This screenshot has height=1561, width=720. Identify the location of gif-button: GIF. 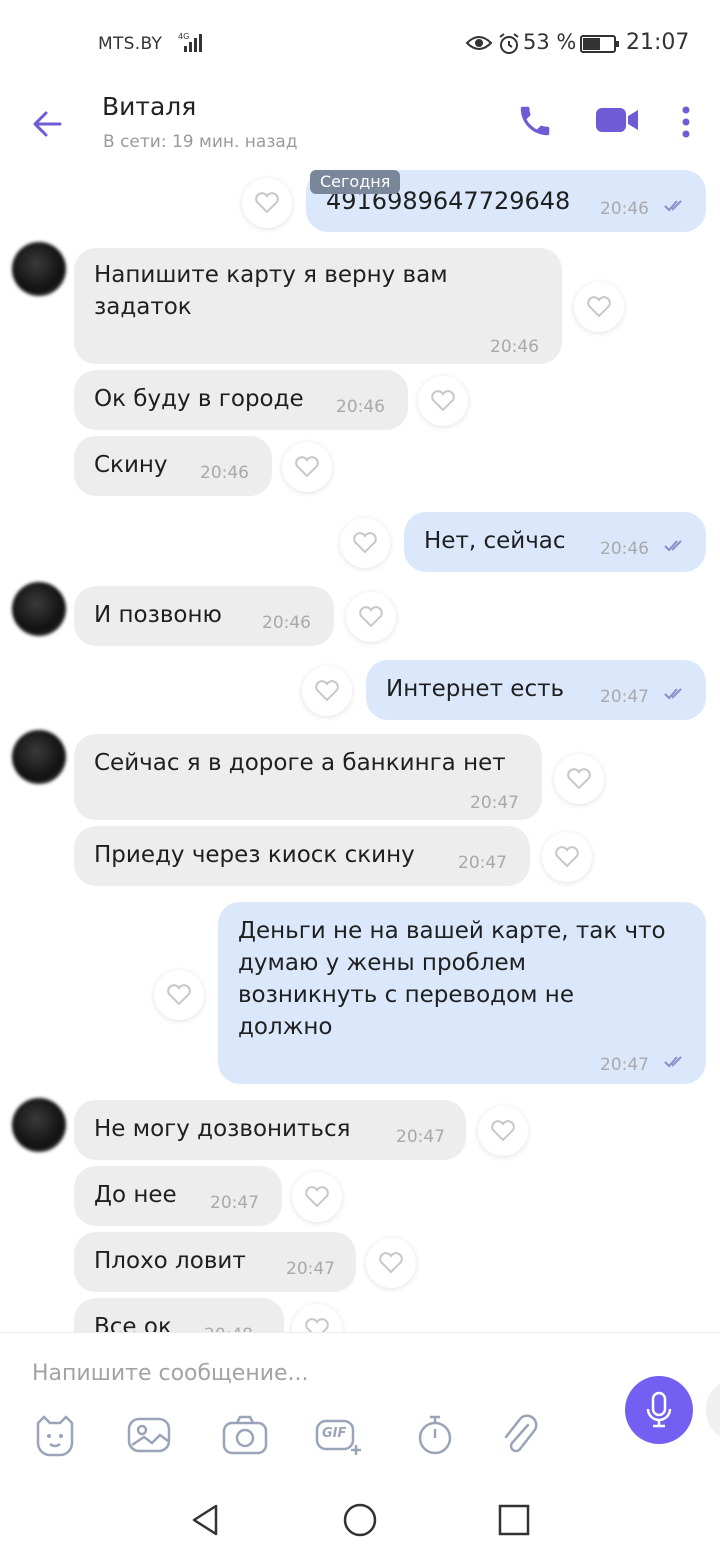
(339, 1435).